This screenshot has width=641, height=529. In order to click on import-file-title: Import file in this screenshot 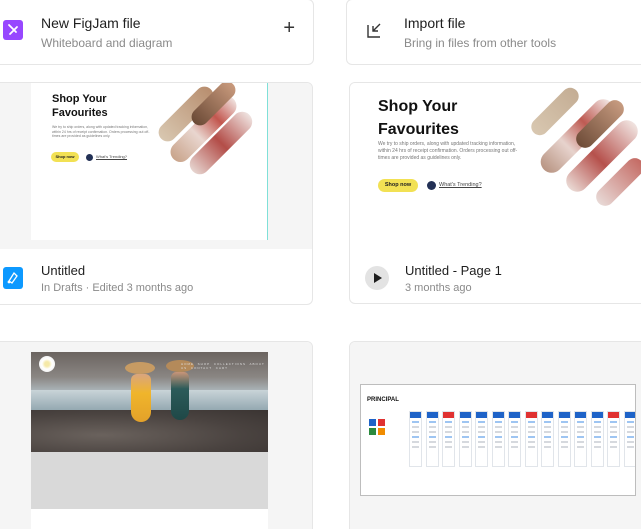, I will do `click(435, 23)`.